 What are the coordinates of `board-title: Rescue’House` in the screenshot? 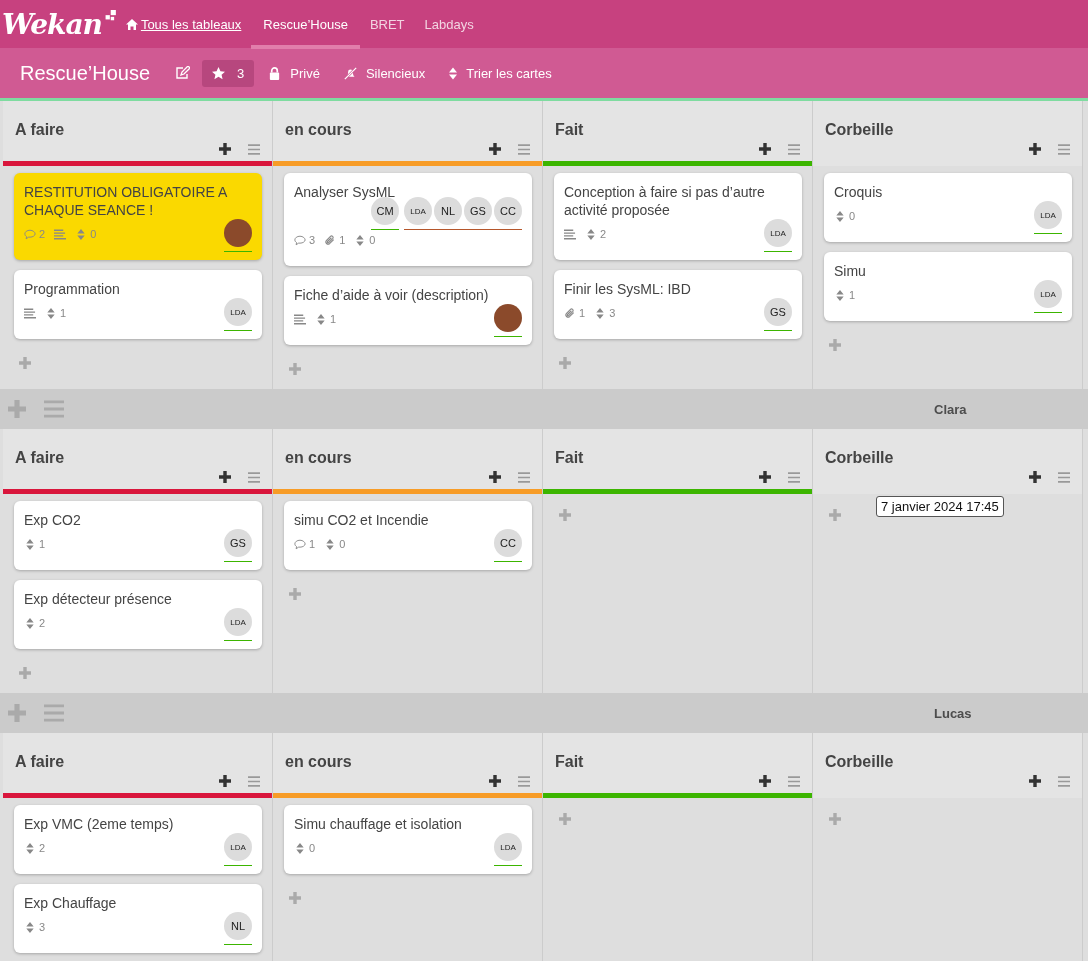 It's located at (85, 73).